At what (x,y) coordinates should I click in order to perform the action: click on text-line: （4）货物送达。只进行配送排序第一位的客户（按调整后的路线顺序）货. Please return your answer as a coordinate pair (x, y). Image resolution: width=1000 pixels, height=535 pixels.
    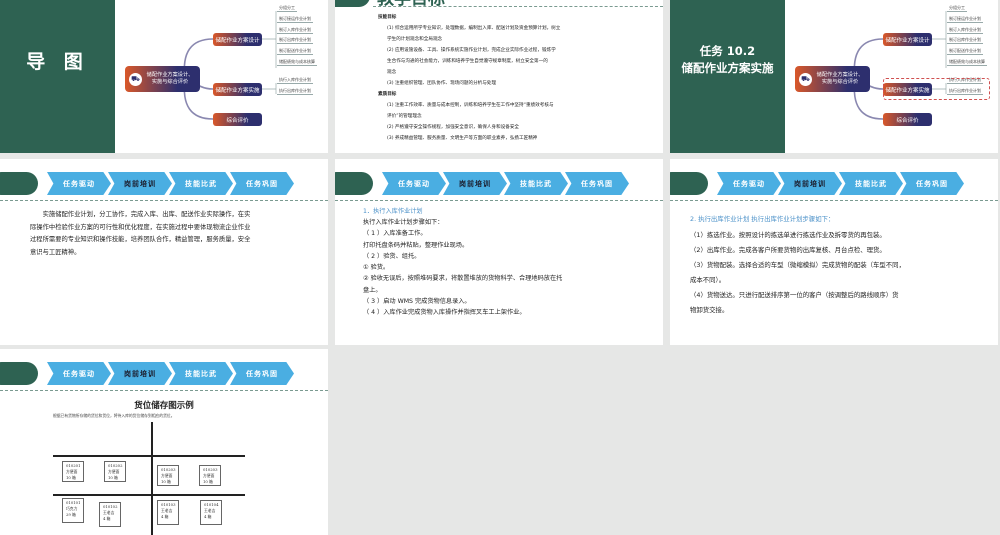
    Looking at the image, I should click on (794, 295).